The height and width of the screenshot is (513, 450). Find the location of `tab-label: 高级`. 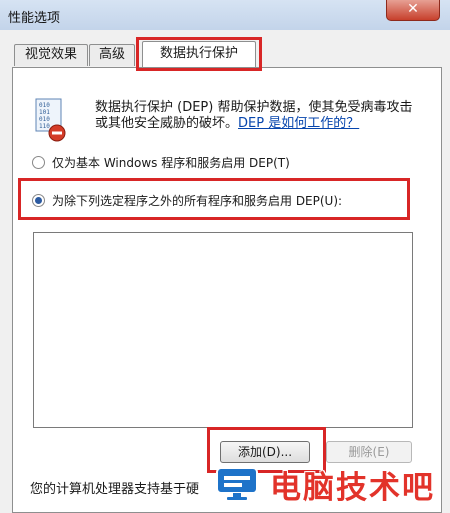

tab-label: 高级 is located at coordinates (111, 54).